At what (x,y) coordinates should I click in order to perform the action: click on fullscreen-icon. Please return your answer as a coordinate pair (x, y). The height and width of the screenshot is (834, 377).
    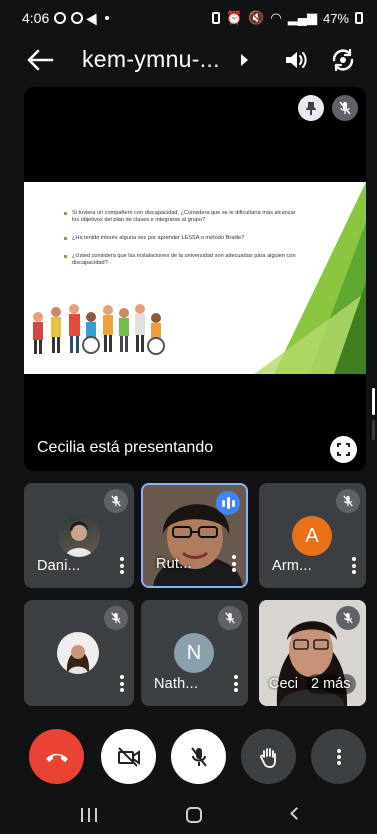
    Looking at the image, I should click on (343, 449).